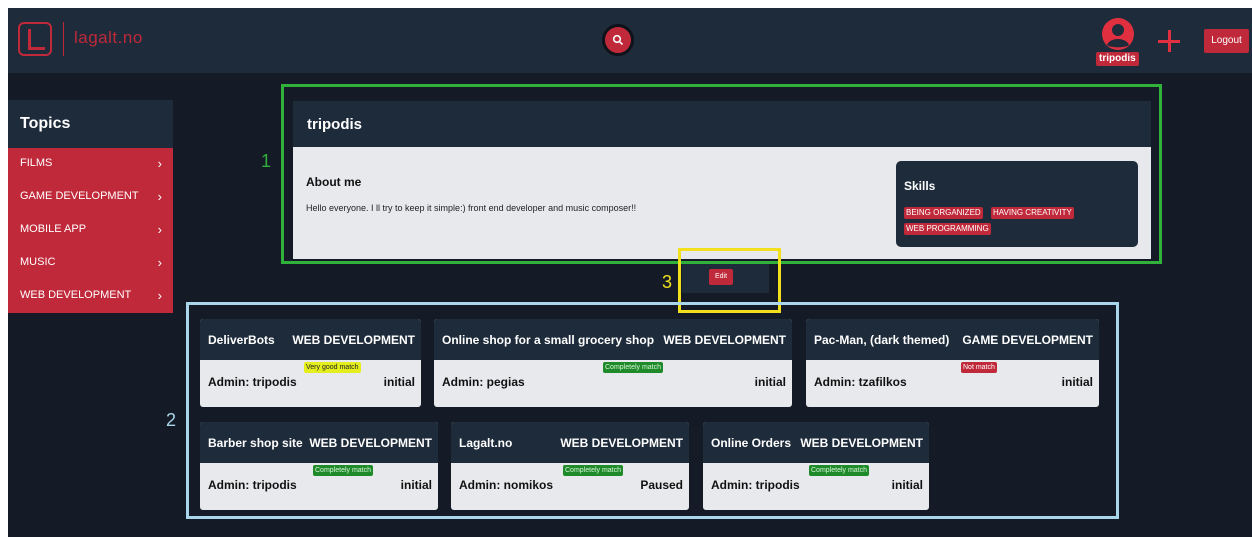 The height and width of the screenshot is (537, 1252). What do you see at coordinates (35, 39) in the screenshot?
I see `logo-icon` at bounding box center [35, 39].